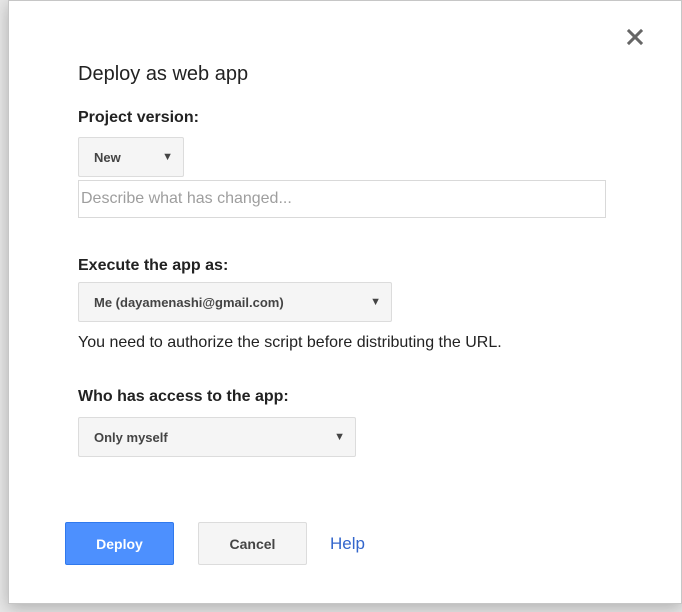 The image size is (682, 612). Describe the element at coordinates (252, 543) in the screenshot. I see `cancel-button: Cancel` at that location.